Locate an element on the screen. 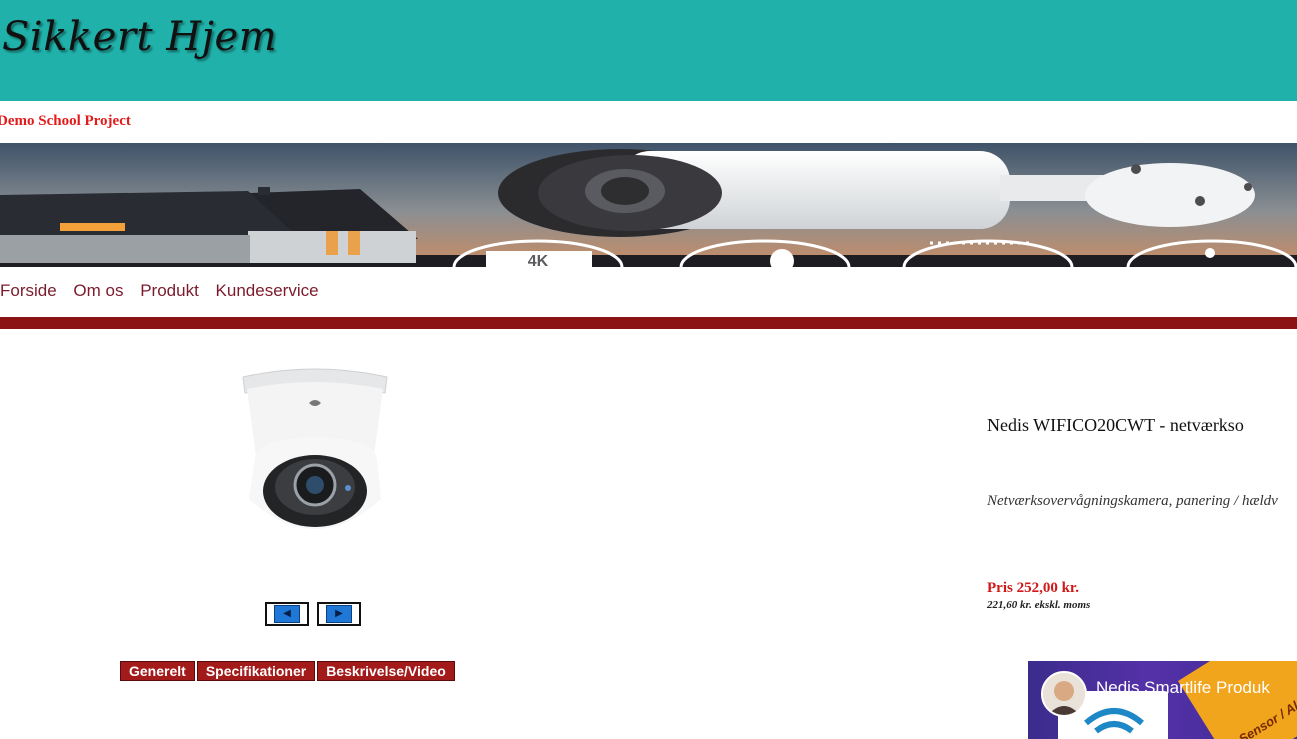 The height and width of the screenshot is (739, 1297). gallery-prev-button: ◀ is located at coordinates (287, 614).